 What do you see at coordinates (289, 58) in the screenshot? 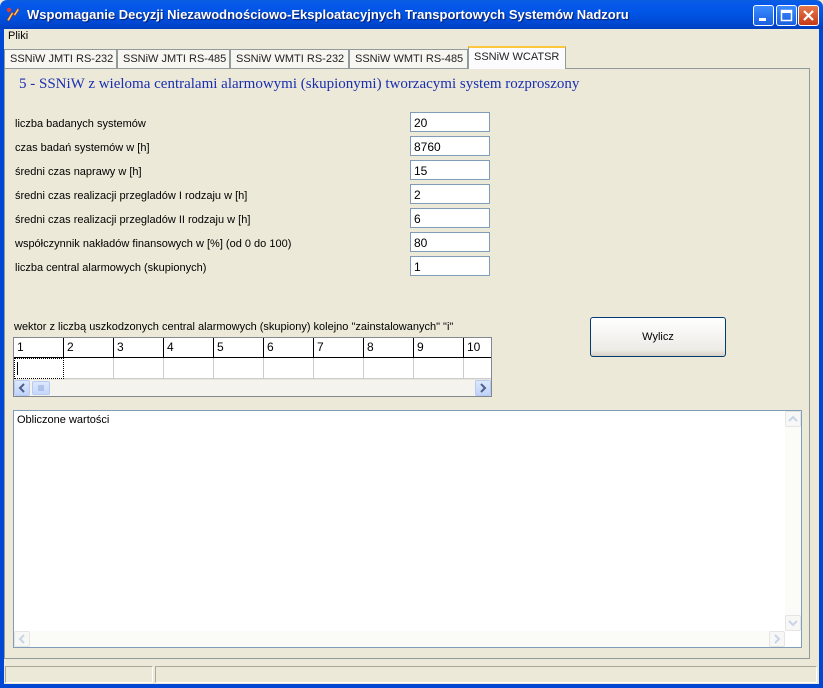
I see `tab-wmti-rs232: SSNiW WMTI RS-232` at bounding box center [289, 58].